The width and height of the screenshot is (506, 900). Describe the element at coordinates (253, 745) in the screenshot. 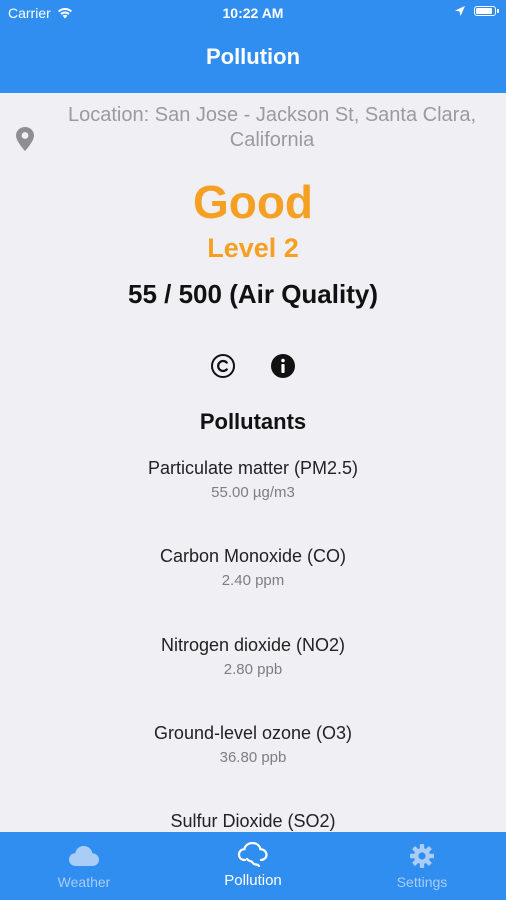

I see `pollutant-item: Ground-level ozone (O3) 36.80 ppb` at that location.